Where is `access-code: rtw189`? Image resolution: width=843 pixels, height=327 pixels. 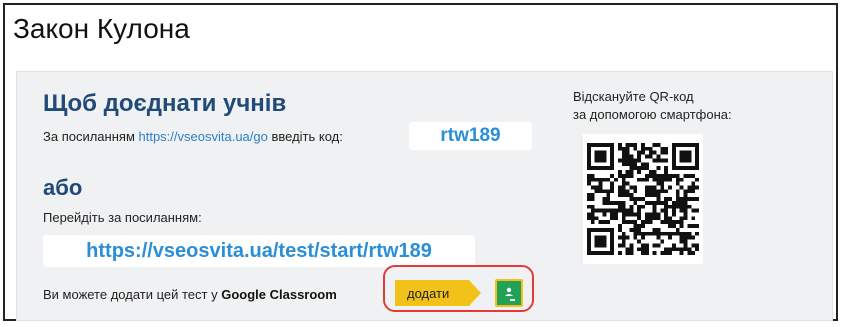 access-code: rtw189 is located at coordinates (470, 136).